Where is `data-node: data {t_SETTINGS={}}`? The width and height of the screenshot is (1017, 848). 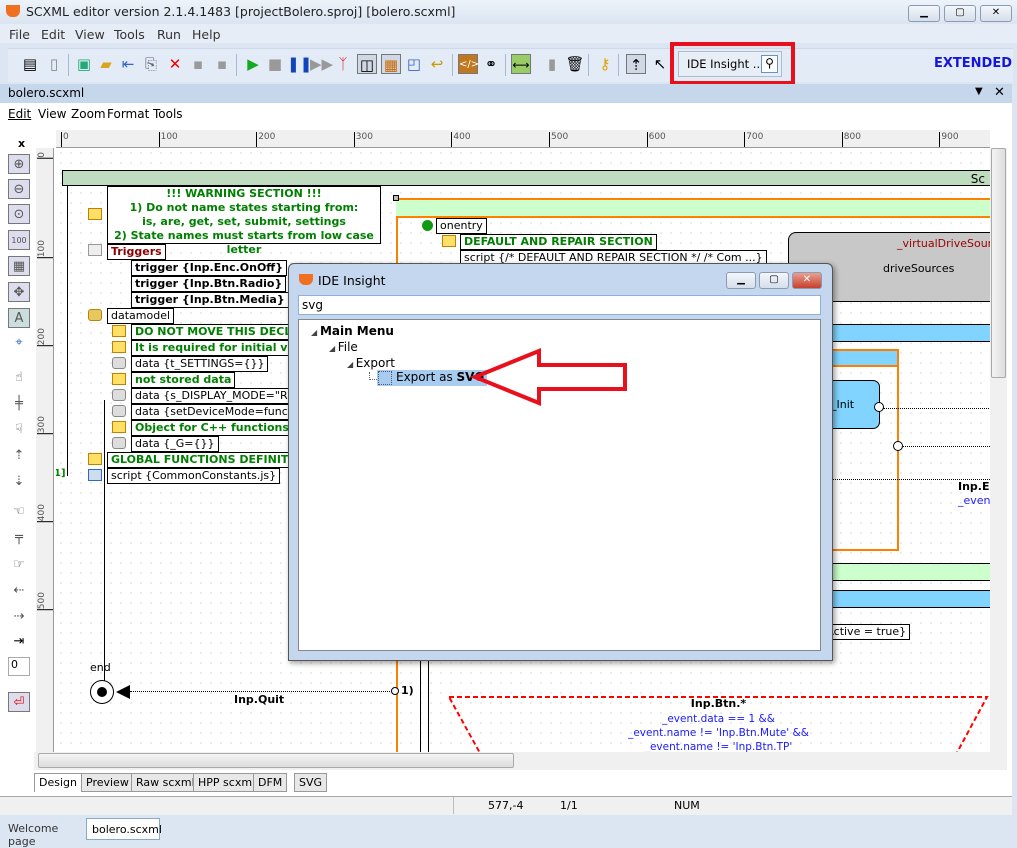
data-node: data {t_SETTINGS={}} is located at coordinates (200, 364).